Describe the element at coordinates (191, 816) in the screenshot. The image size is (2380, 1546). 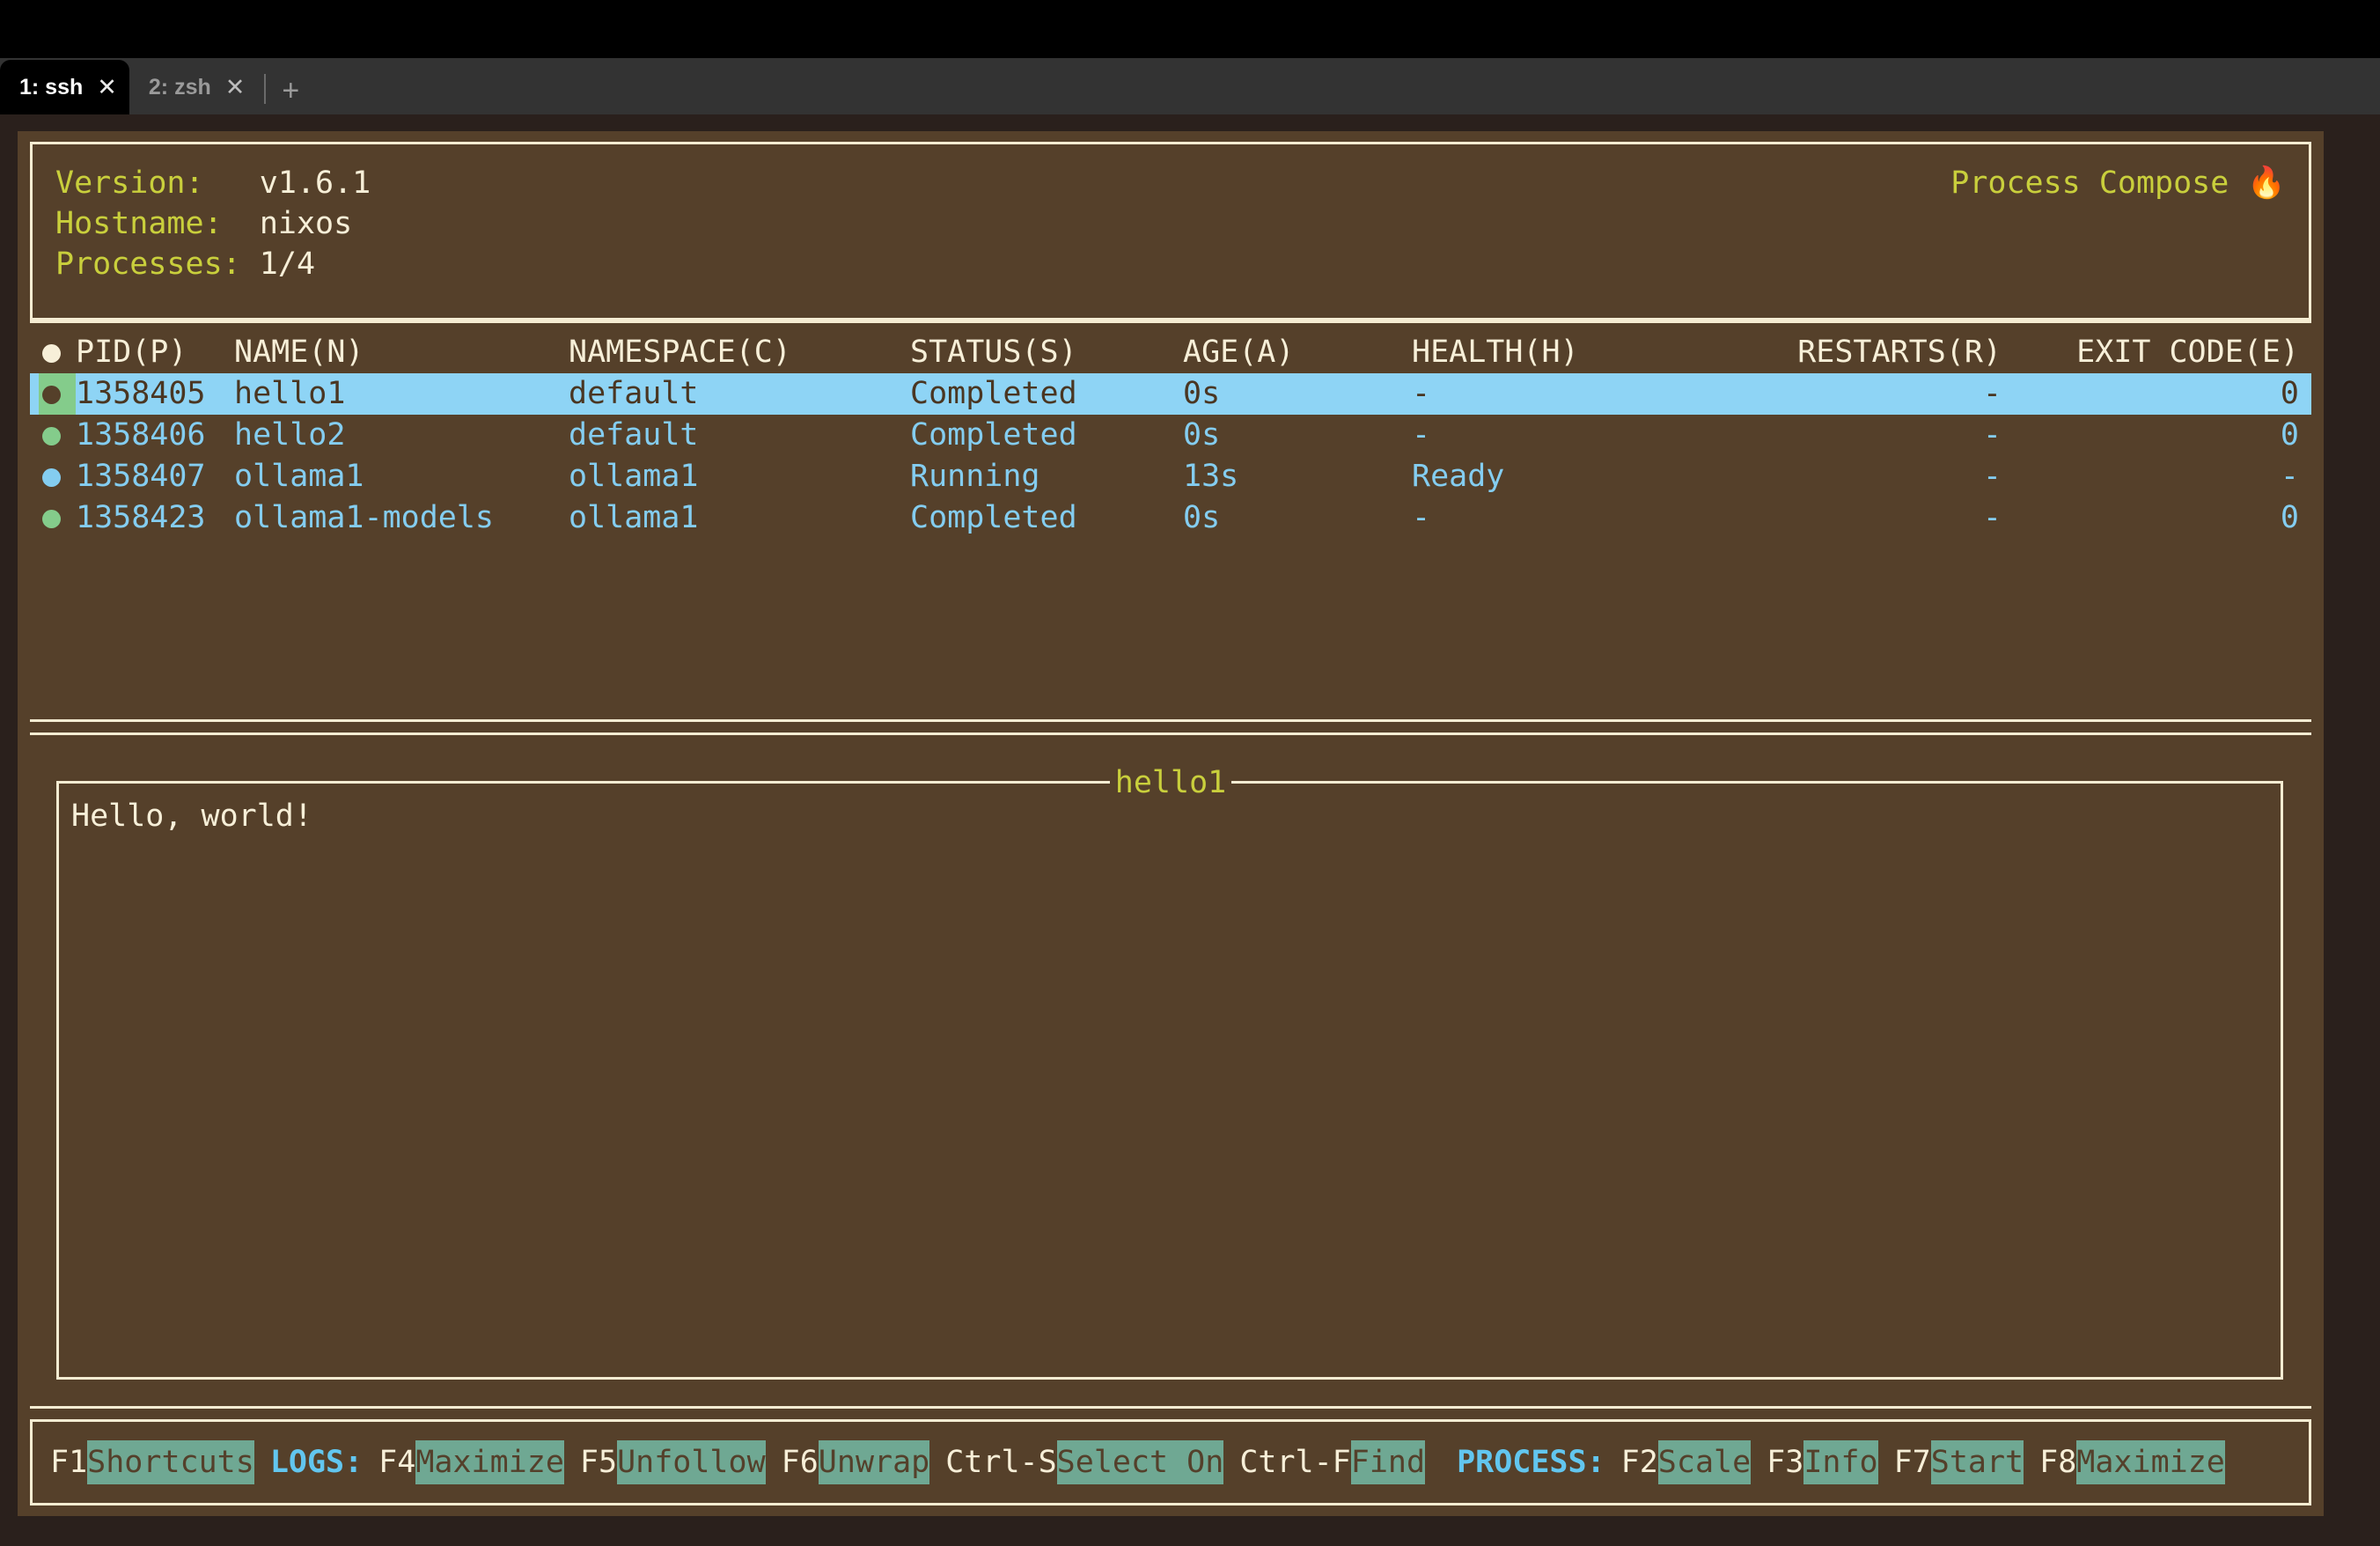
I see `log-line: Hello, world!` at that location.